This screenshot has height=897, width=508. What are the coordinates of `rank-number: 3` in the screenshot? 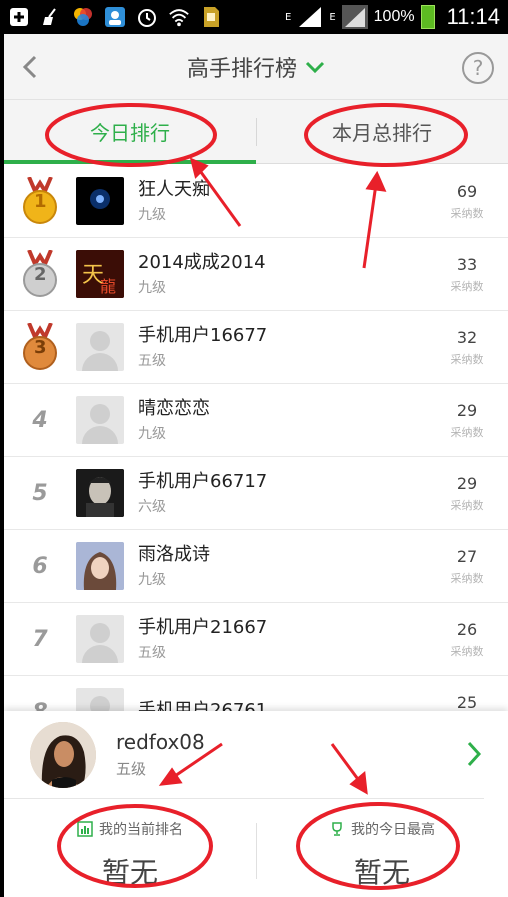 It's located at (40, 347).